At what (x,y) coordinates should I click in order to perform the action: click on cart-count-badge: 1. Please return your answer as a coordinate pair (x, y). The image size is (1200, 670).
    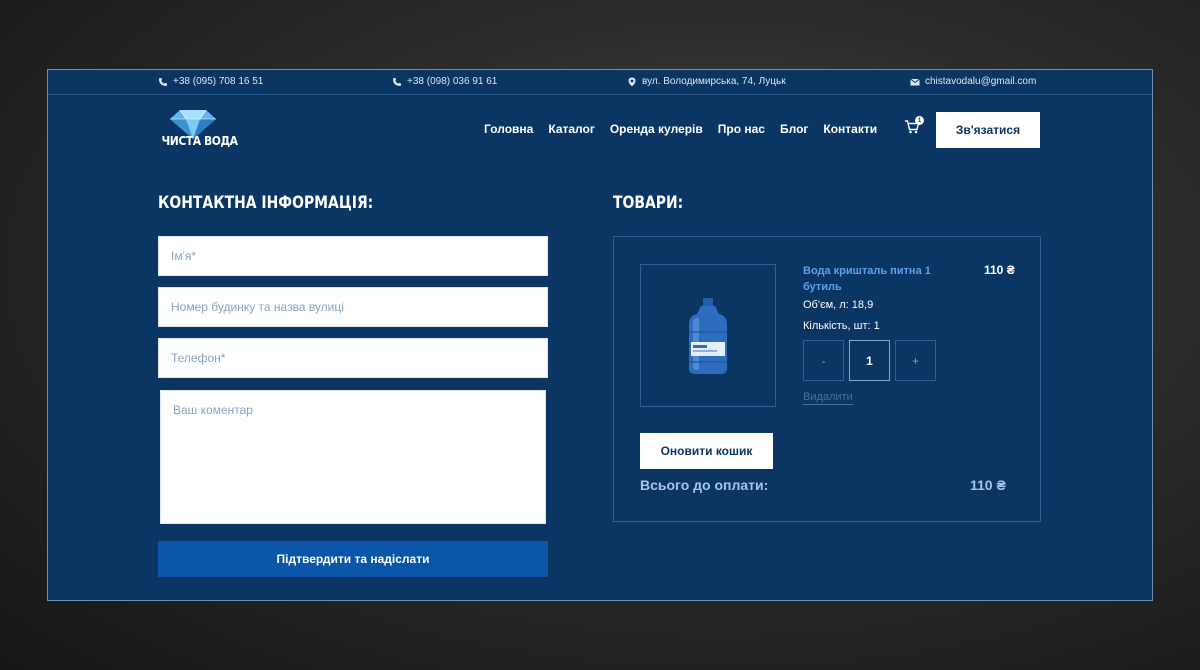
    Looking at the image, I should click on (919, 120).